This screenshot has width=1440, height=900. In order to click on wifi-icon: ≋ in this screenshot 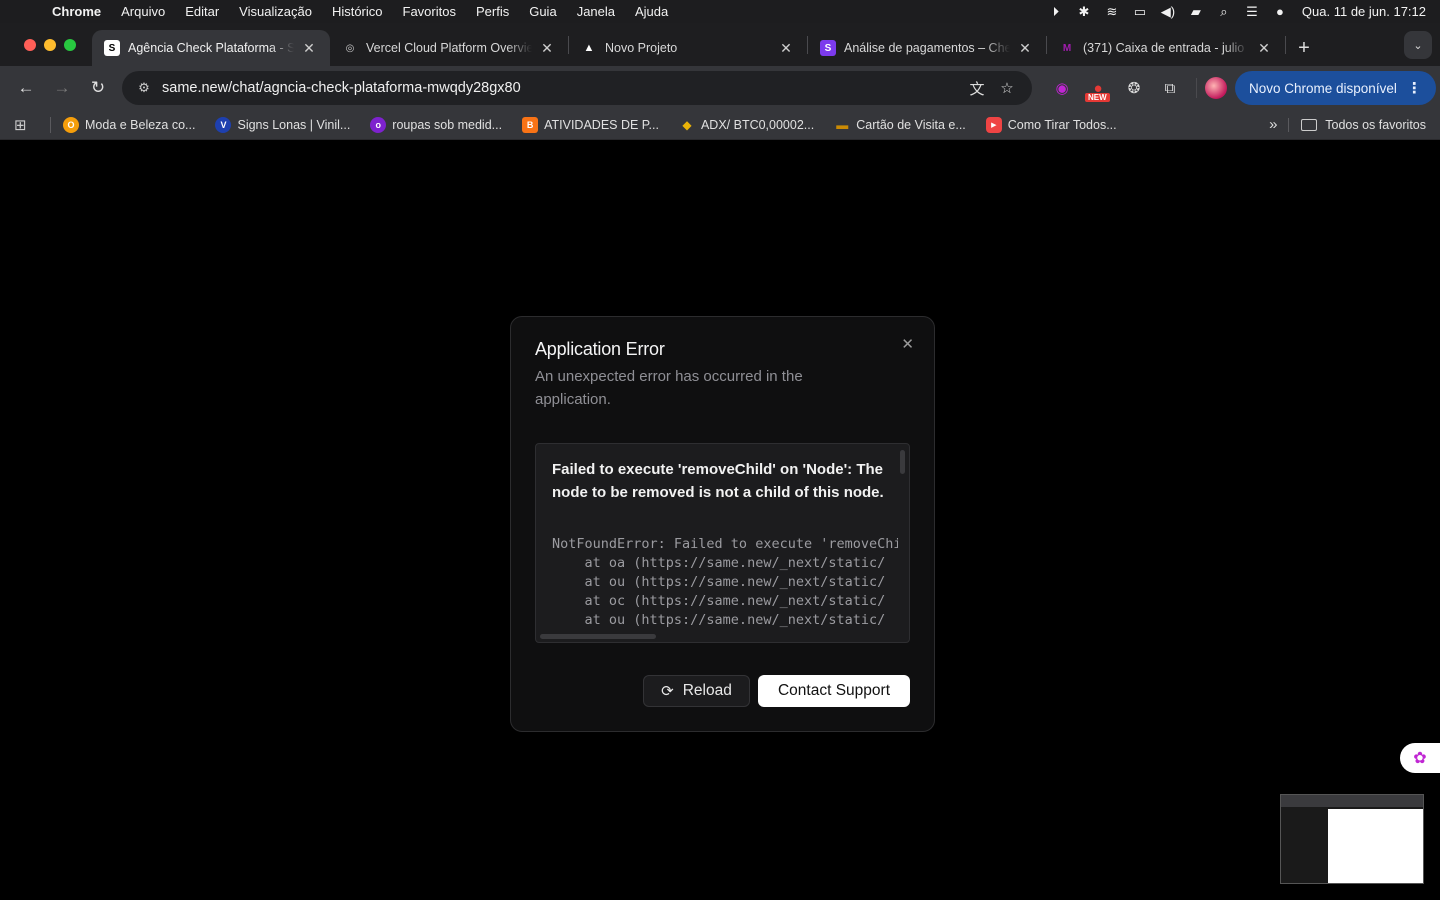, I will do `click(1112, 11)`.